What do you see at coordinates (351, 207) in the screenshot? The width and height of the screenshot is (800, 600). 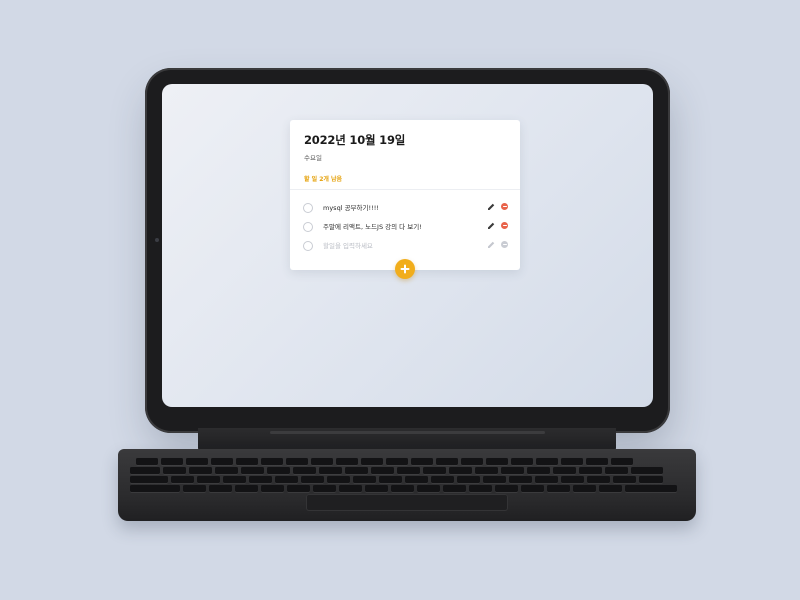 I see `todo-text: mysql 공부하기!!!!` at bounding box center [351, 207].